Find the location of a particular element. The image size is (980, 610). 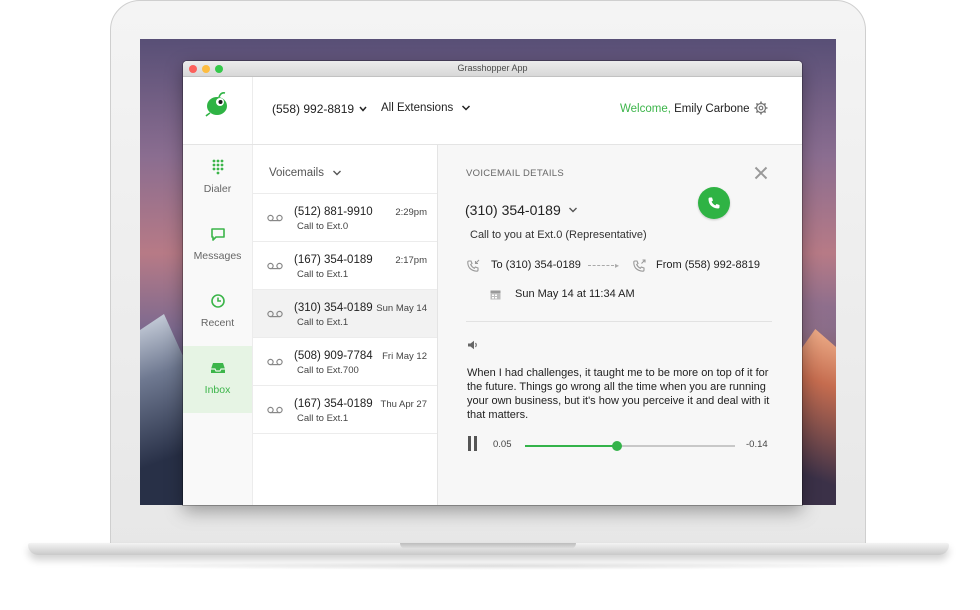

phone-number-value: (558) 992-8819 is located at coordinates (313, 109).